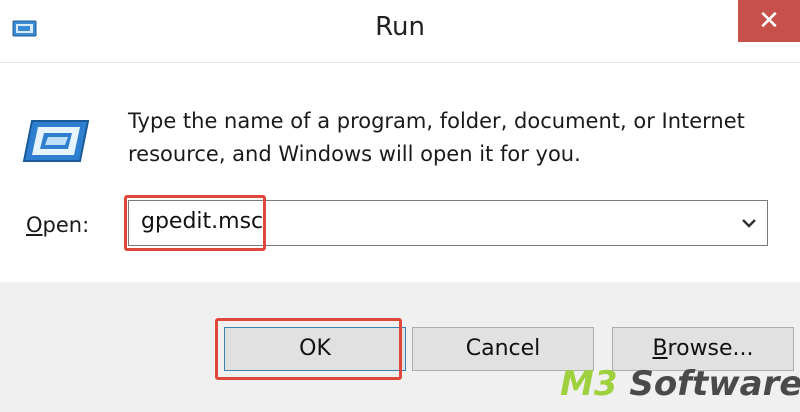 This screenshot has width=800, height=412. I want to click on open-input: gpedit.msc, so click(202, 221).